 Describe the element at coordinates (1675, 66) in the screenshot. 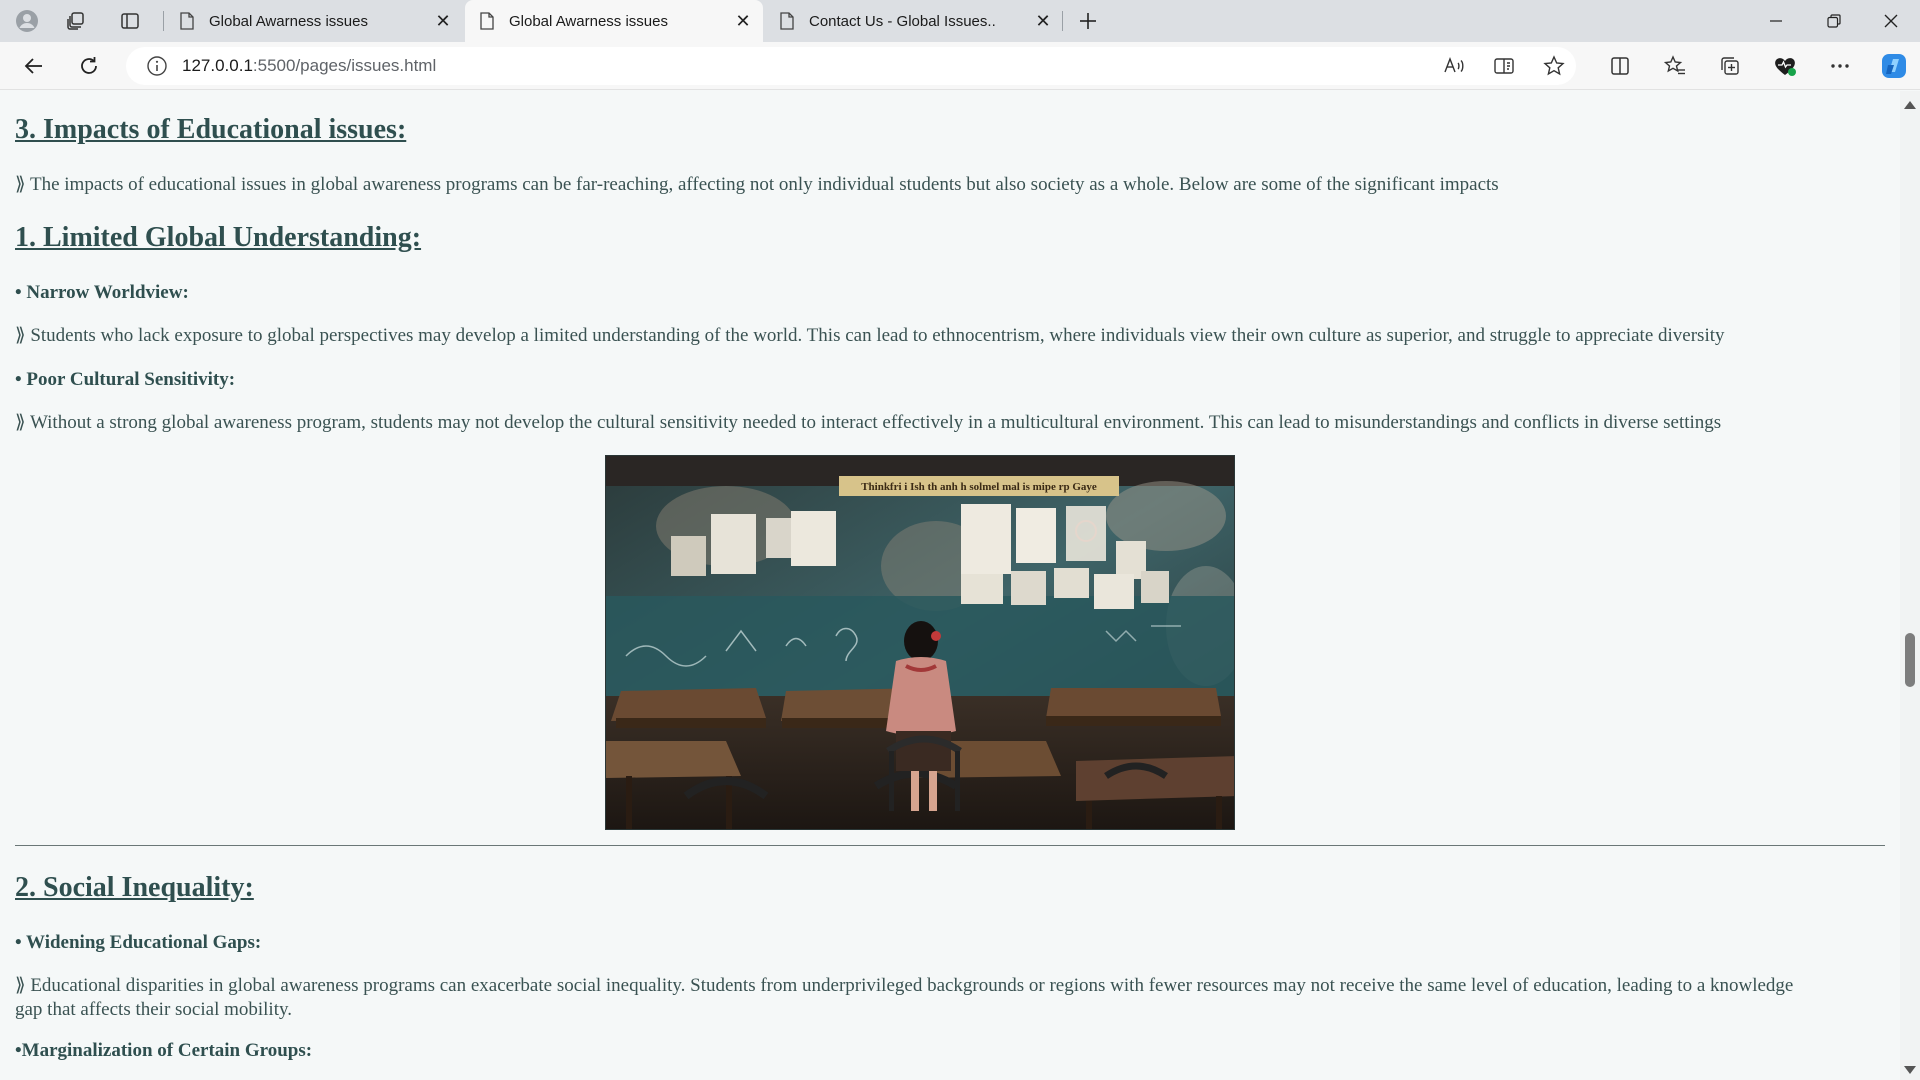

I see `favorites-list-icon` at that location.